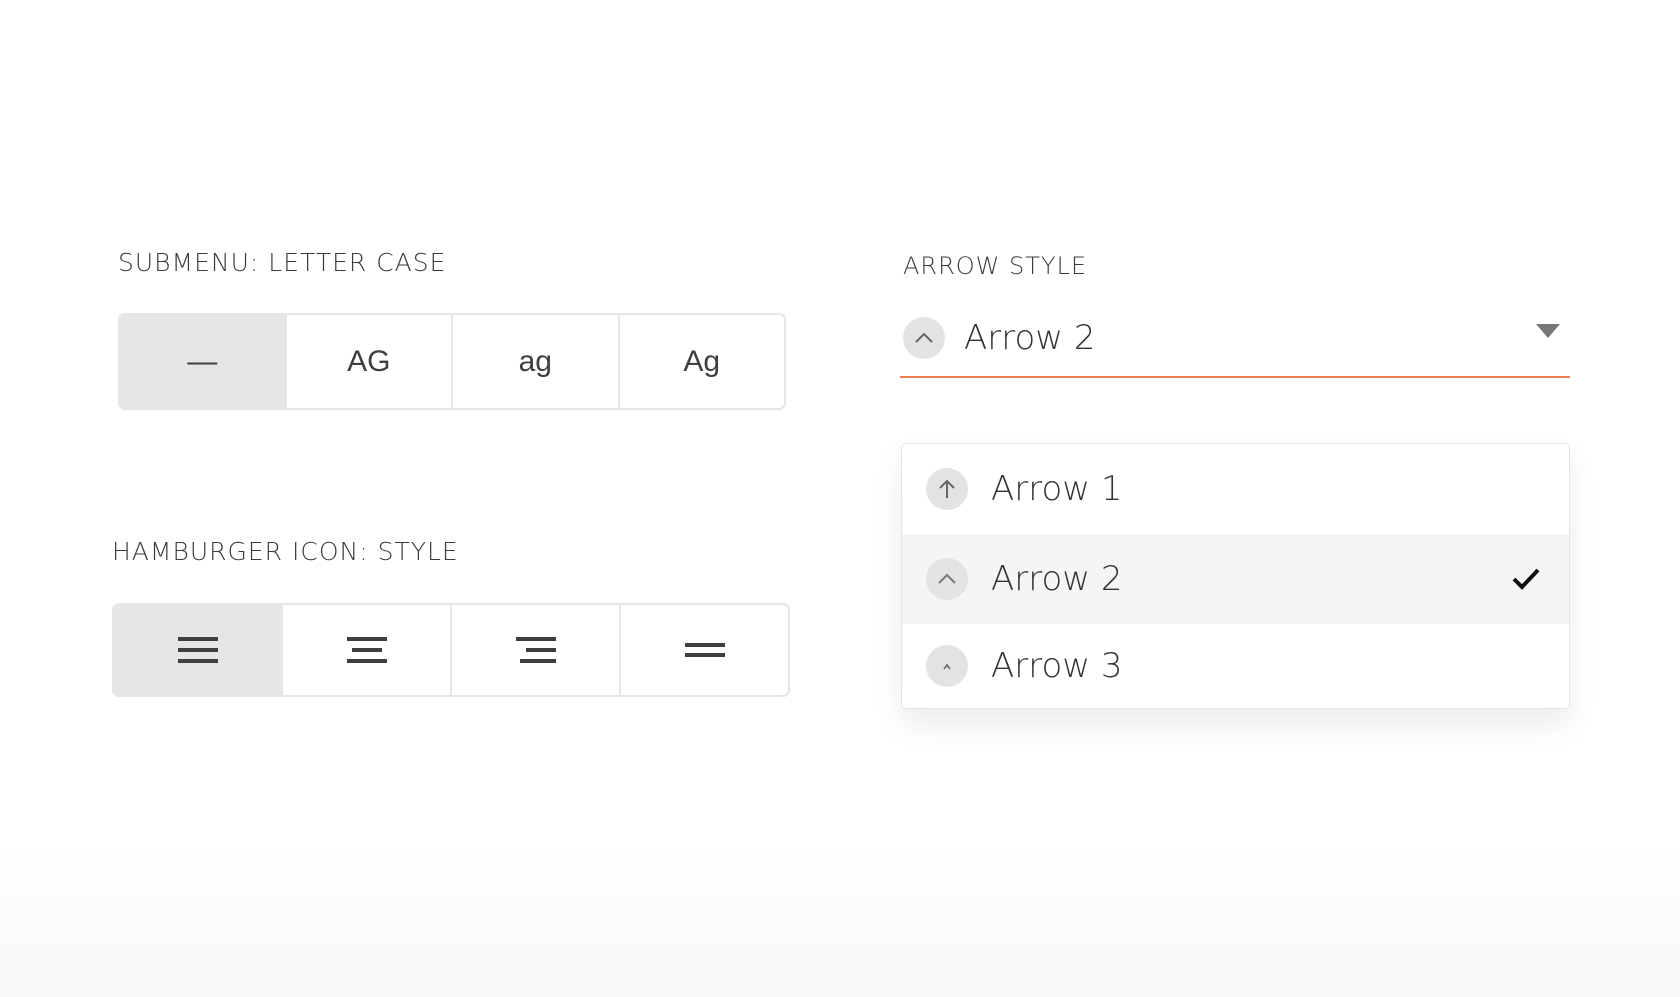 This screenshot has width=1680, height=997. Describe the element at coordinates (1526, 579) in the screenshot. I see `checkmark-icon` at that location.